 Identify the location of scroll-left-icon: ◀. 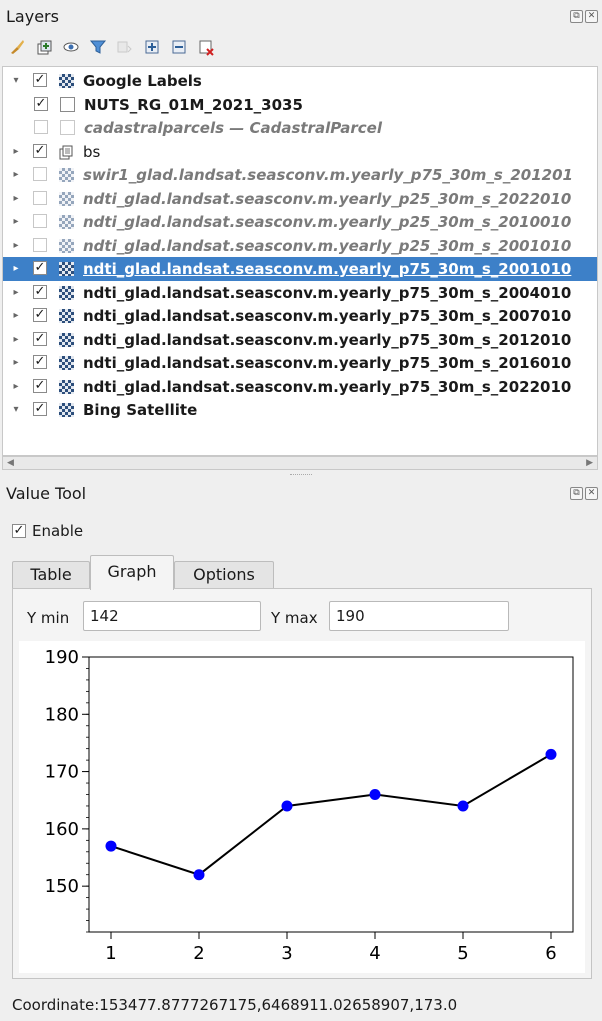
(10, 463).